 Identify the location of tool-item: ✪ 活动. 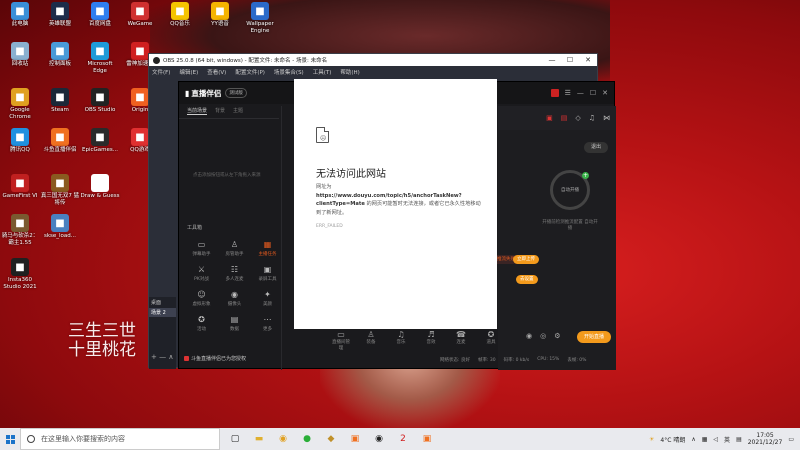
(201, 323).